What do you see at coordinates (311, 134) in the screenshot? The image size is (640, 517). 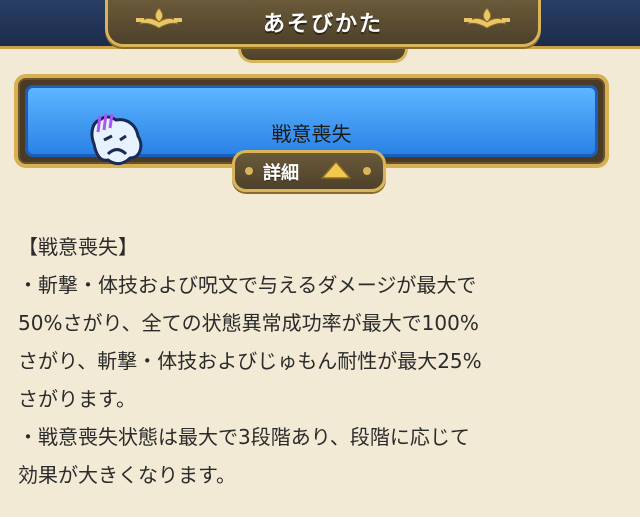 I see `status-title: 戦意喪失` at bounding box center [311, 134].